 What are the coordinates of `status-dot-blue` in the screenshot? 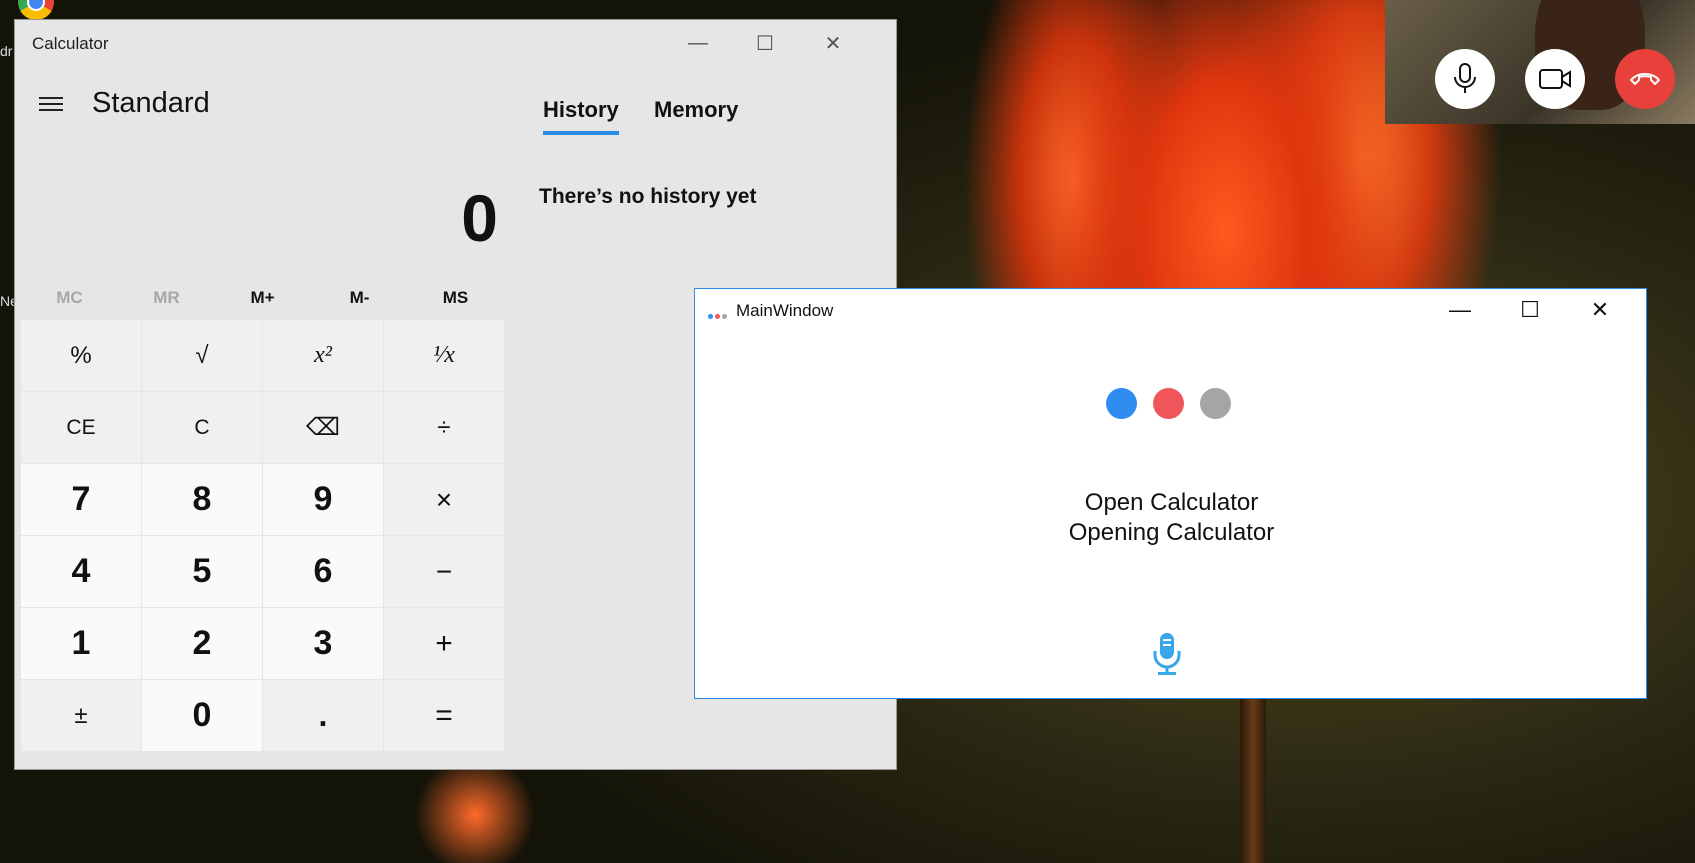 It's located at (1121, 403).